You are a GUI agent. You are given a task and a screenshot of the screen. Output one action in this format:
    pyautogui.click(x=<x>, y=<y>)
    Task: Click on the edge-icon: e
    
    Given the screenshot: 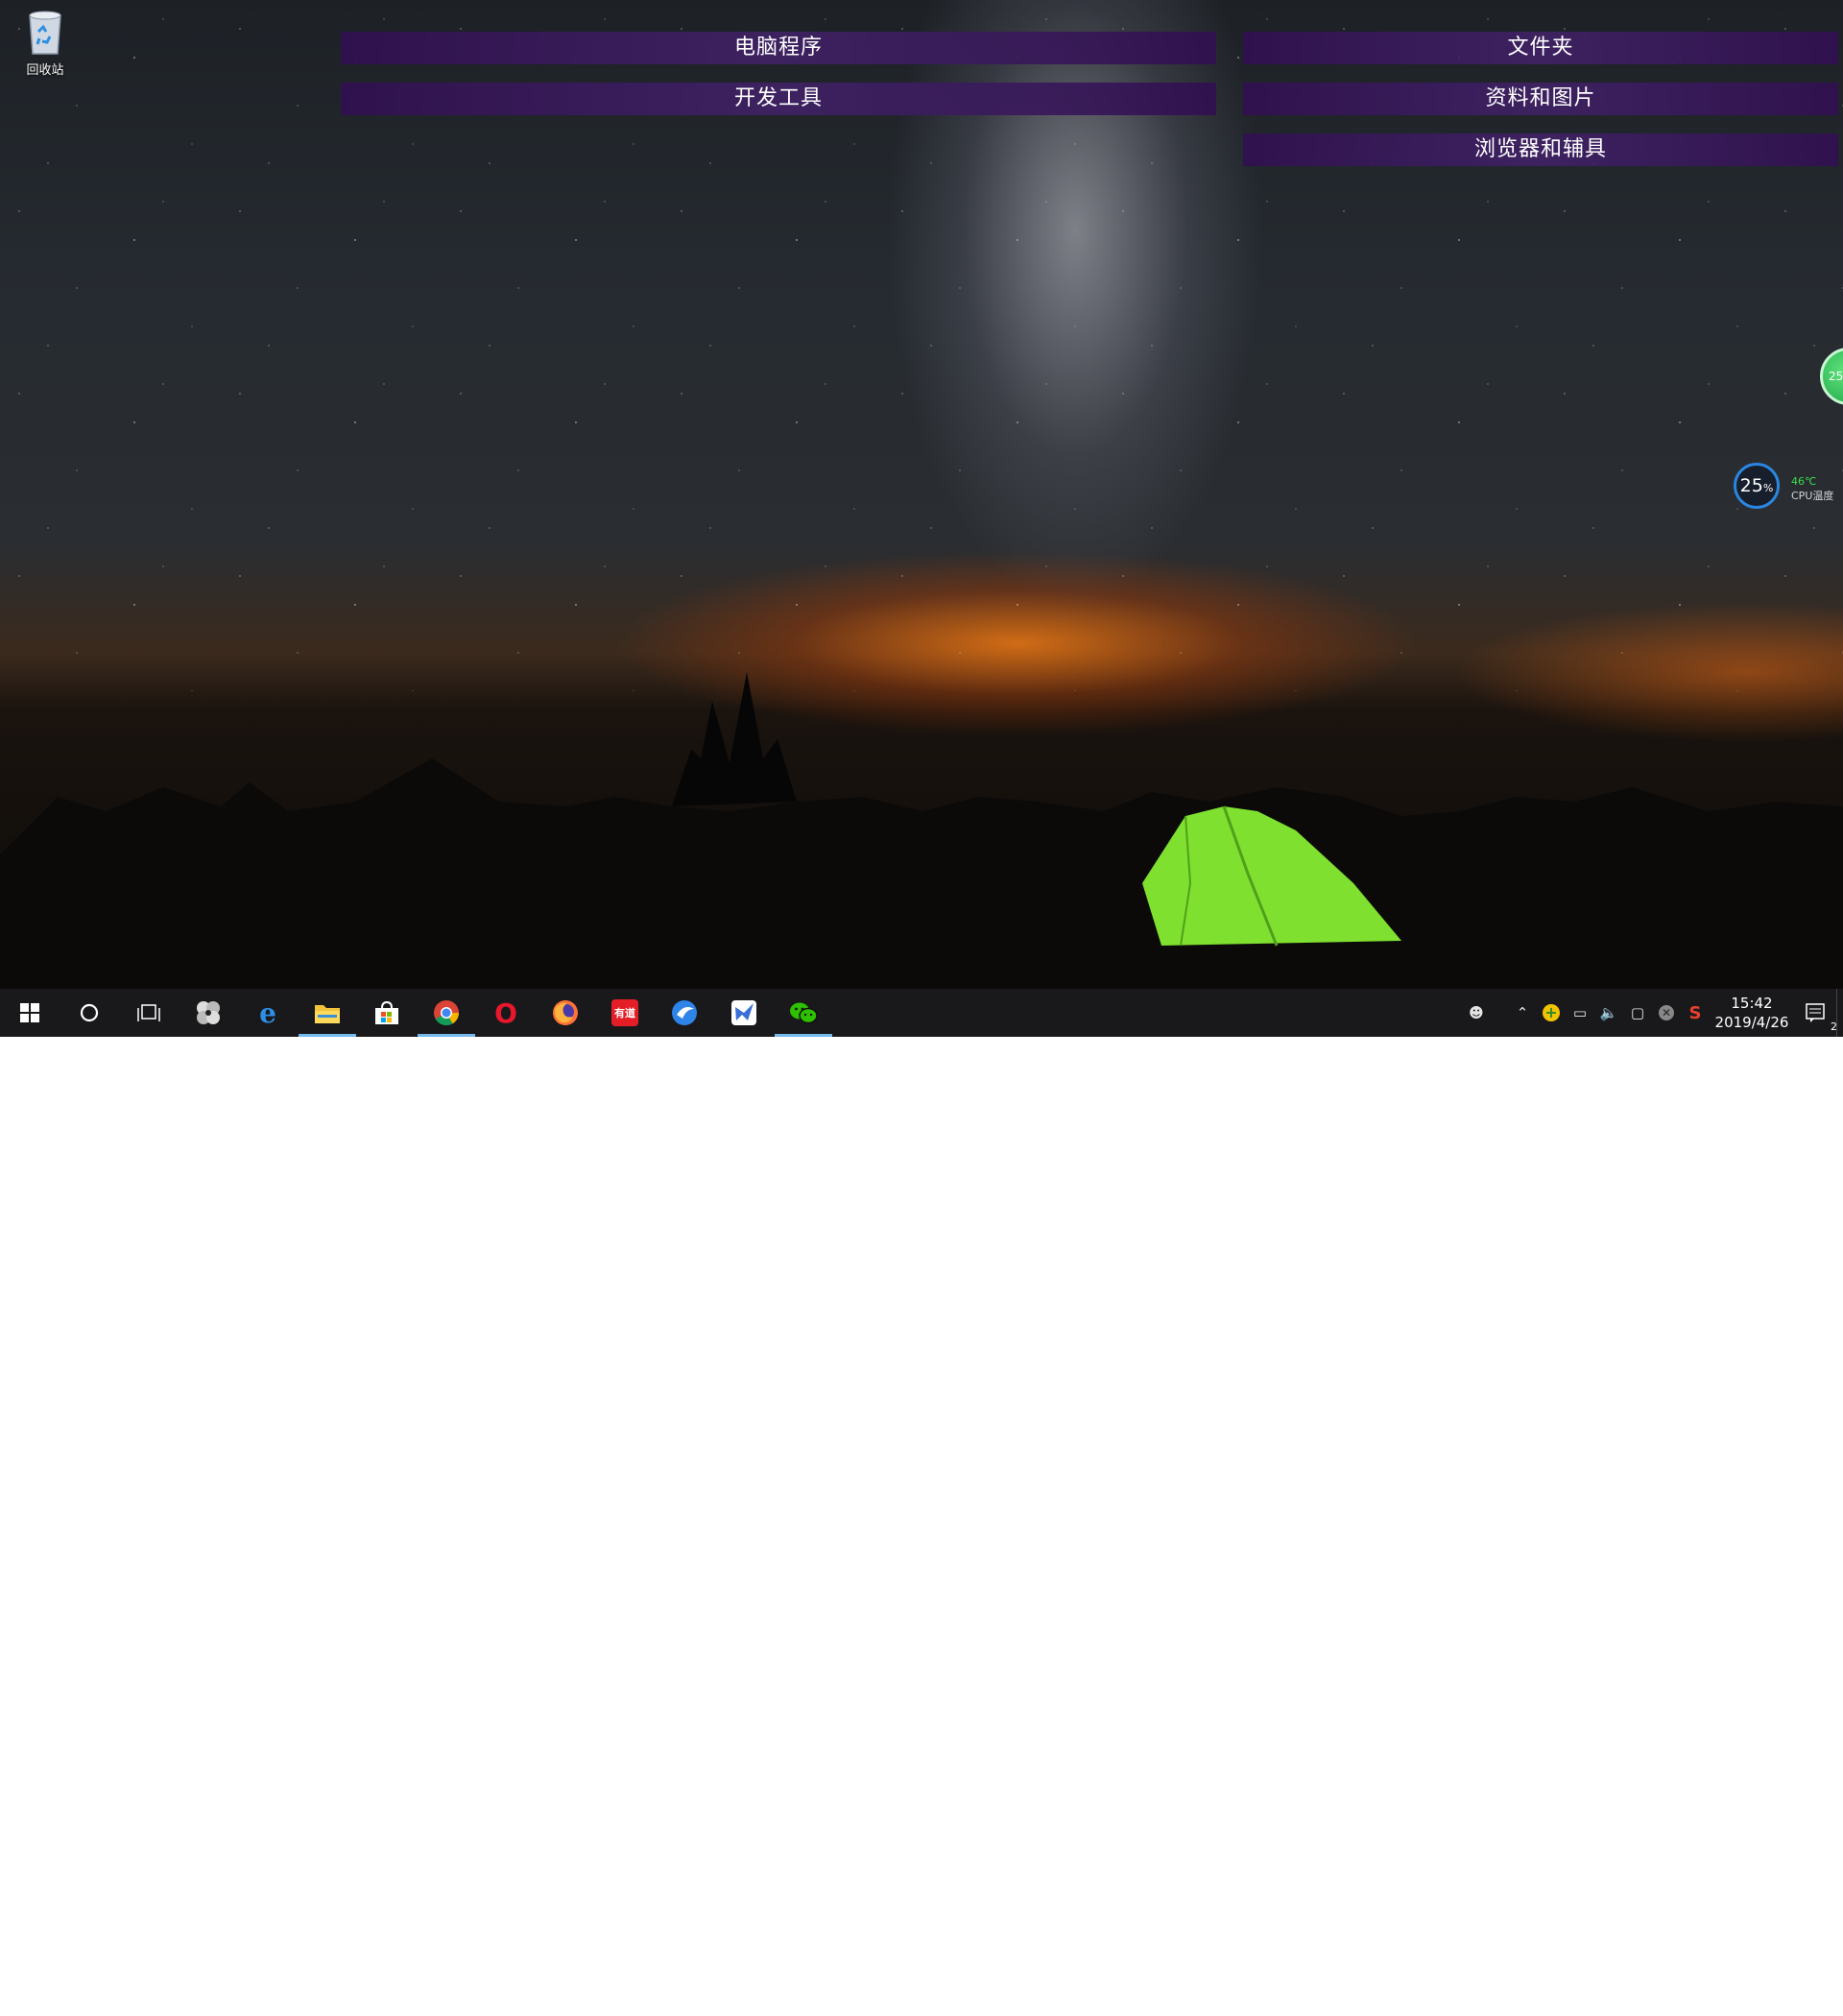 What is the action you would take?
    pyautogui.click(x=267, y=1012)
    